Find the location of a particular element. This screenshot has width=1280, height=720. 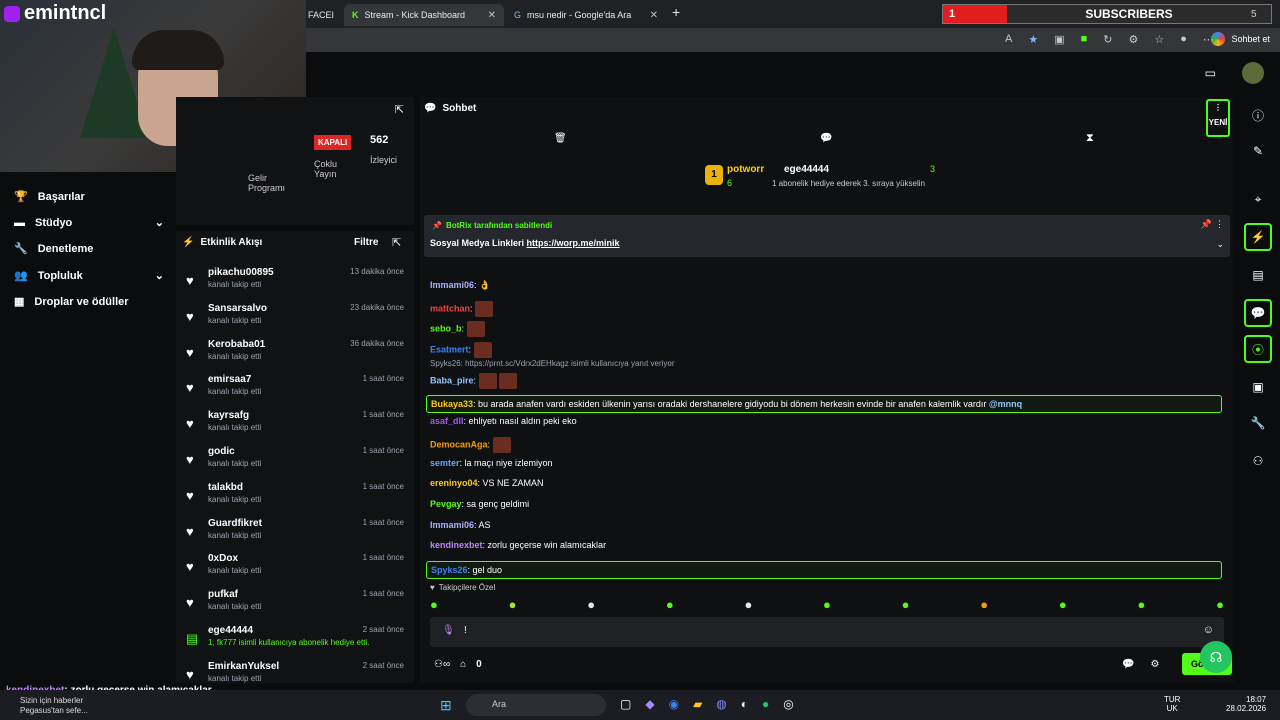

language-indicator: TUR UK is located at coordinates (1172, 704).